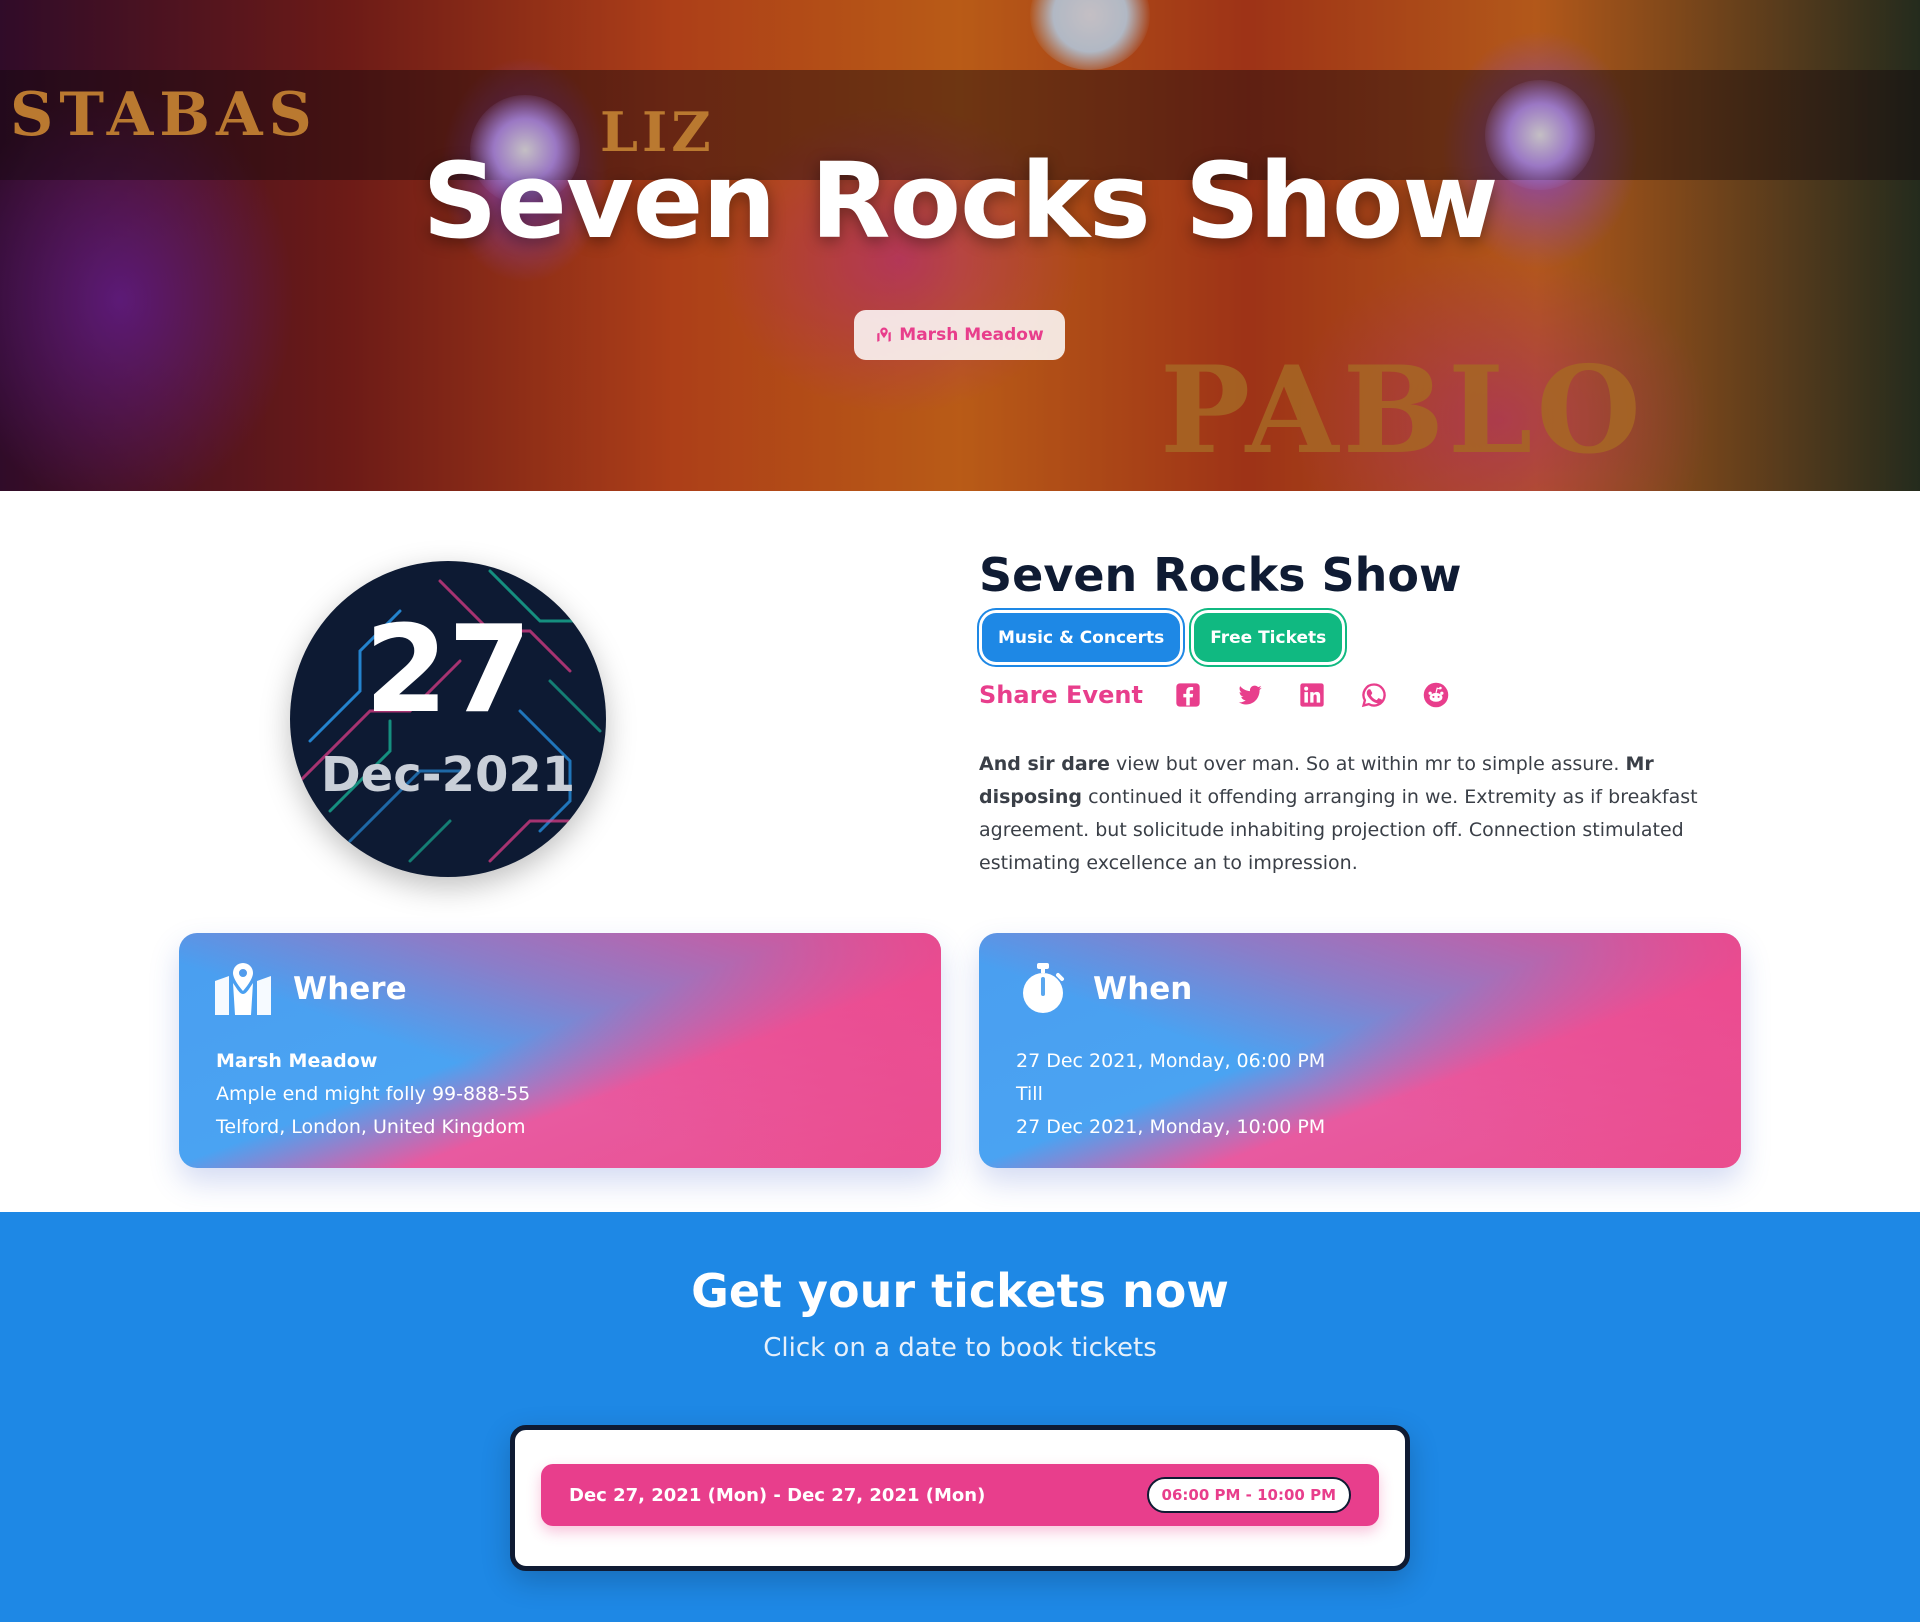 This screenshot has height=1622, width=1920. Describe the element at coordinates (777, 1495) in the screenshot. I see `ticket-date-range: Dec 27, 2021 (Mon) - Dec 27, 2021 (Mon)` at that location.